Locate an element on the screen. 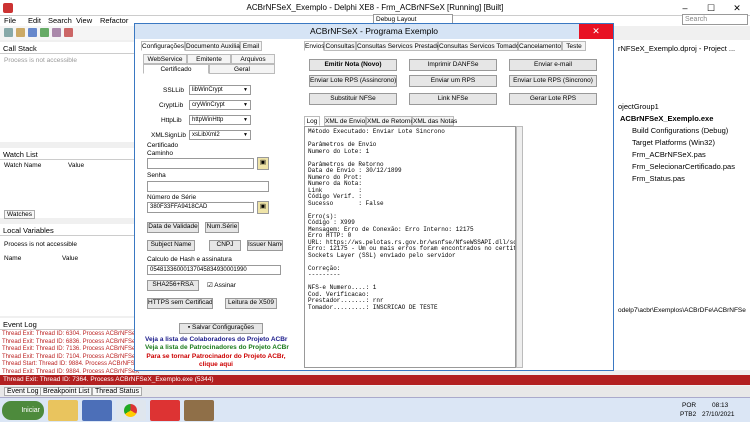  save-all-icon is located at coordinates (44, 32).